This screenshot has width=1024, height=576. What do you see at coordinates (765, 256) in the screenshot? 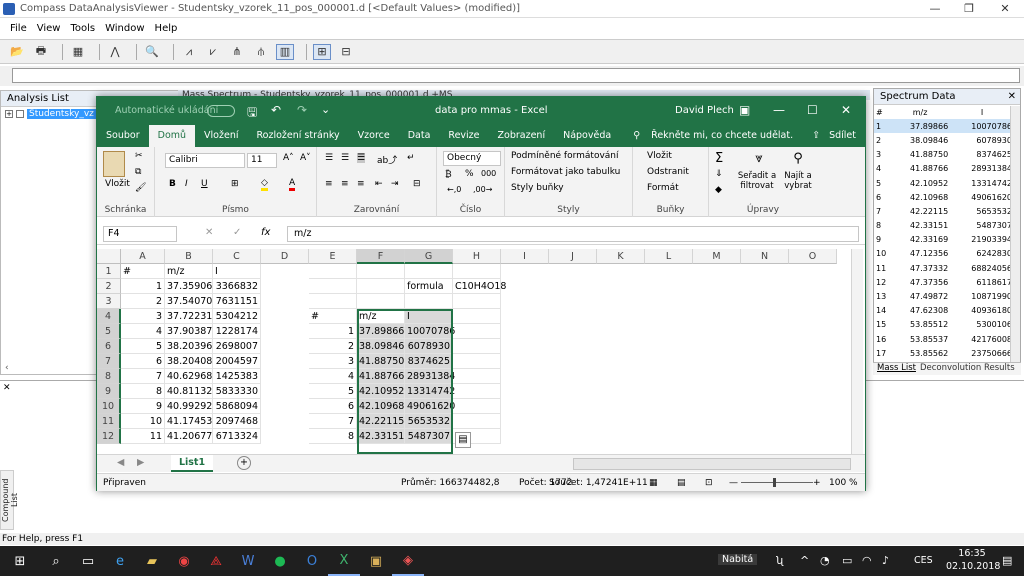
I see `column-header: N` at bounding box center [765, 256].